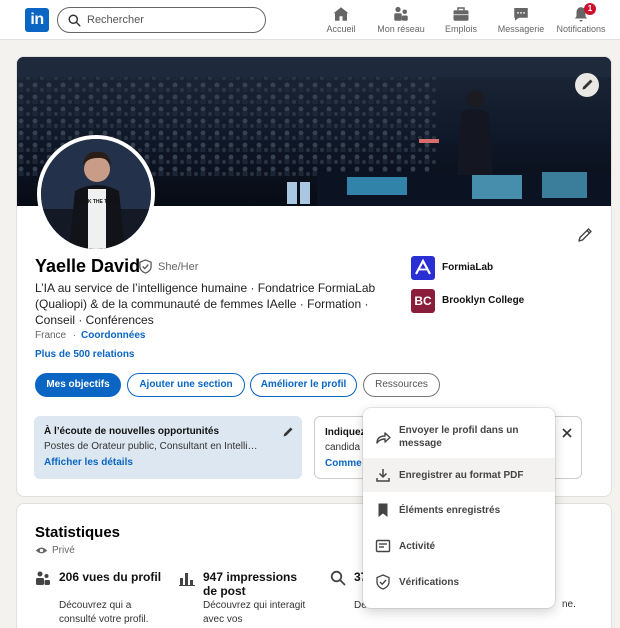  I want to click on profile-location: France, so click(51, 335).